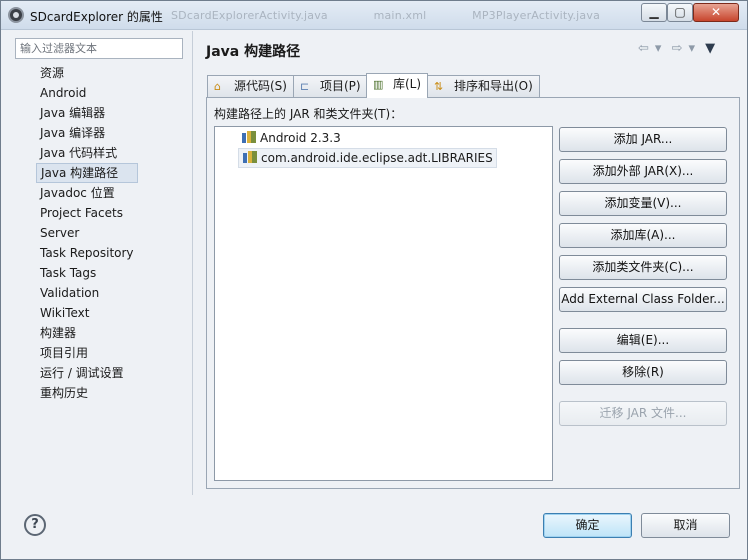 The width and height of the screenshot is (748, 560). Describe the element at coordinates (536, 15) in the screenshot. I see `ghost-tab: MP3PlayerActivity.java` at that location.